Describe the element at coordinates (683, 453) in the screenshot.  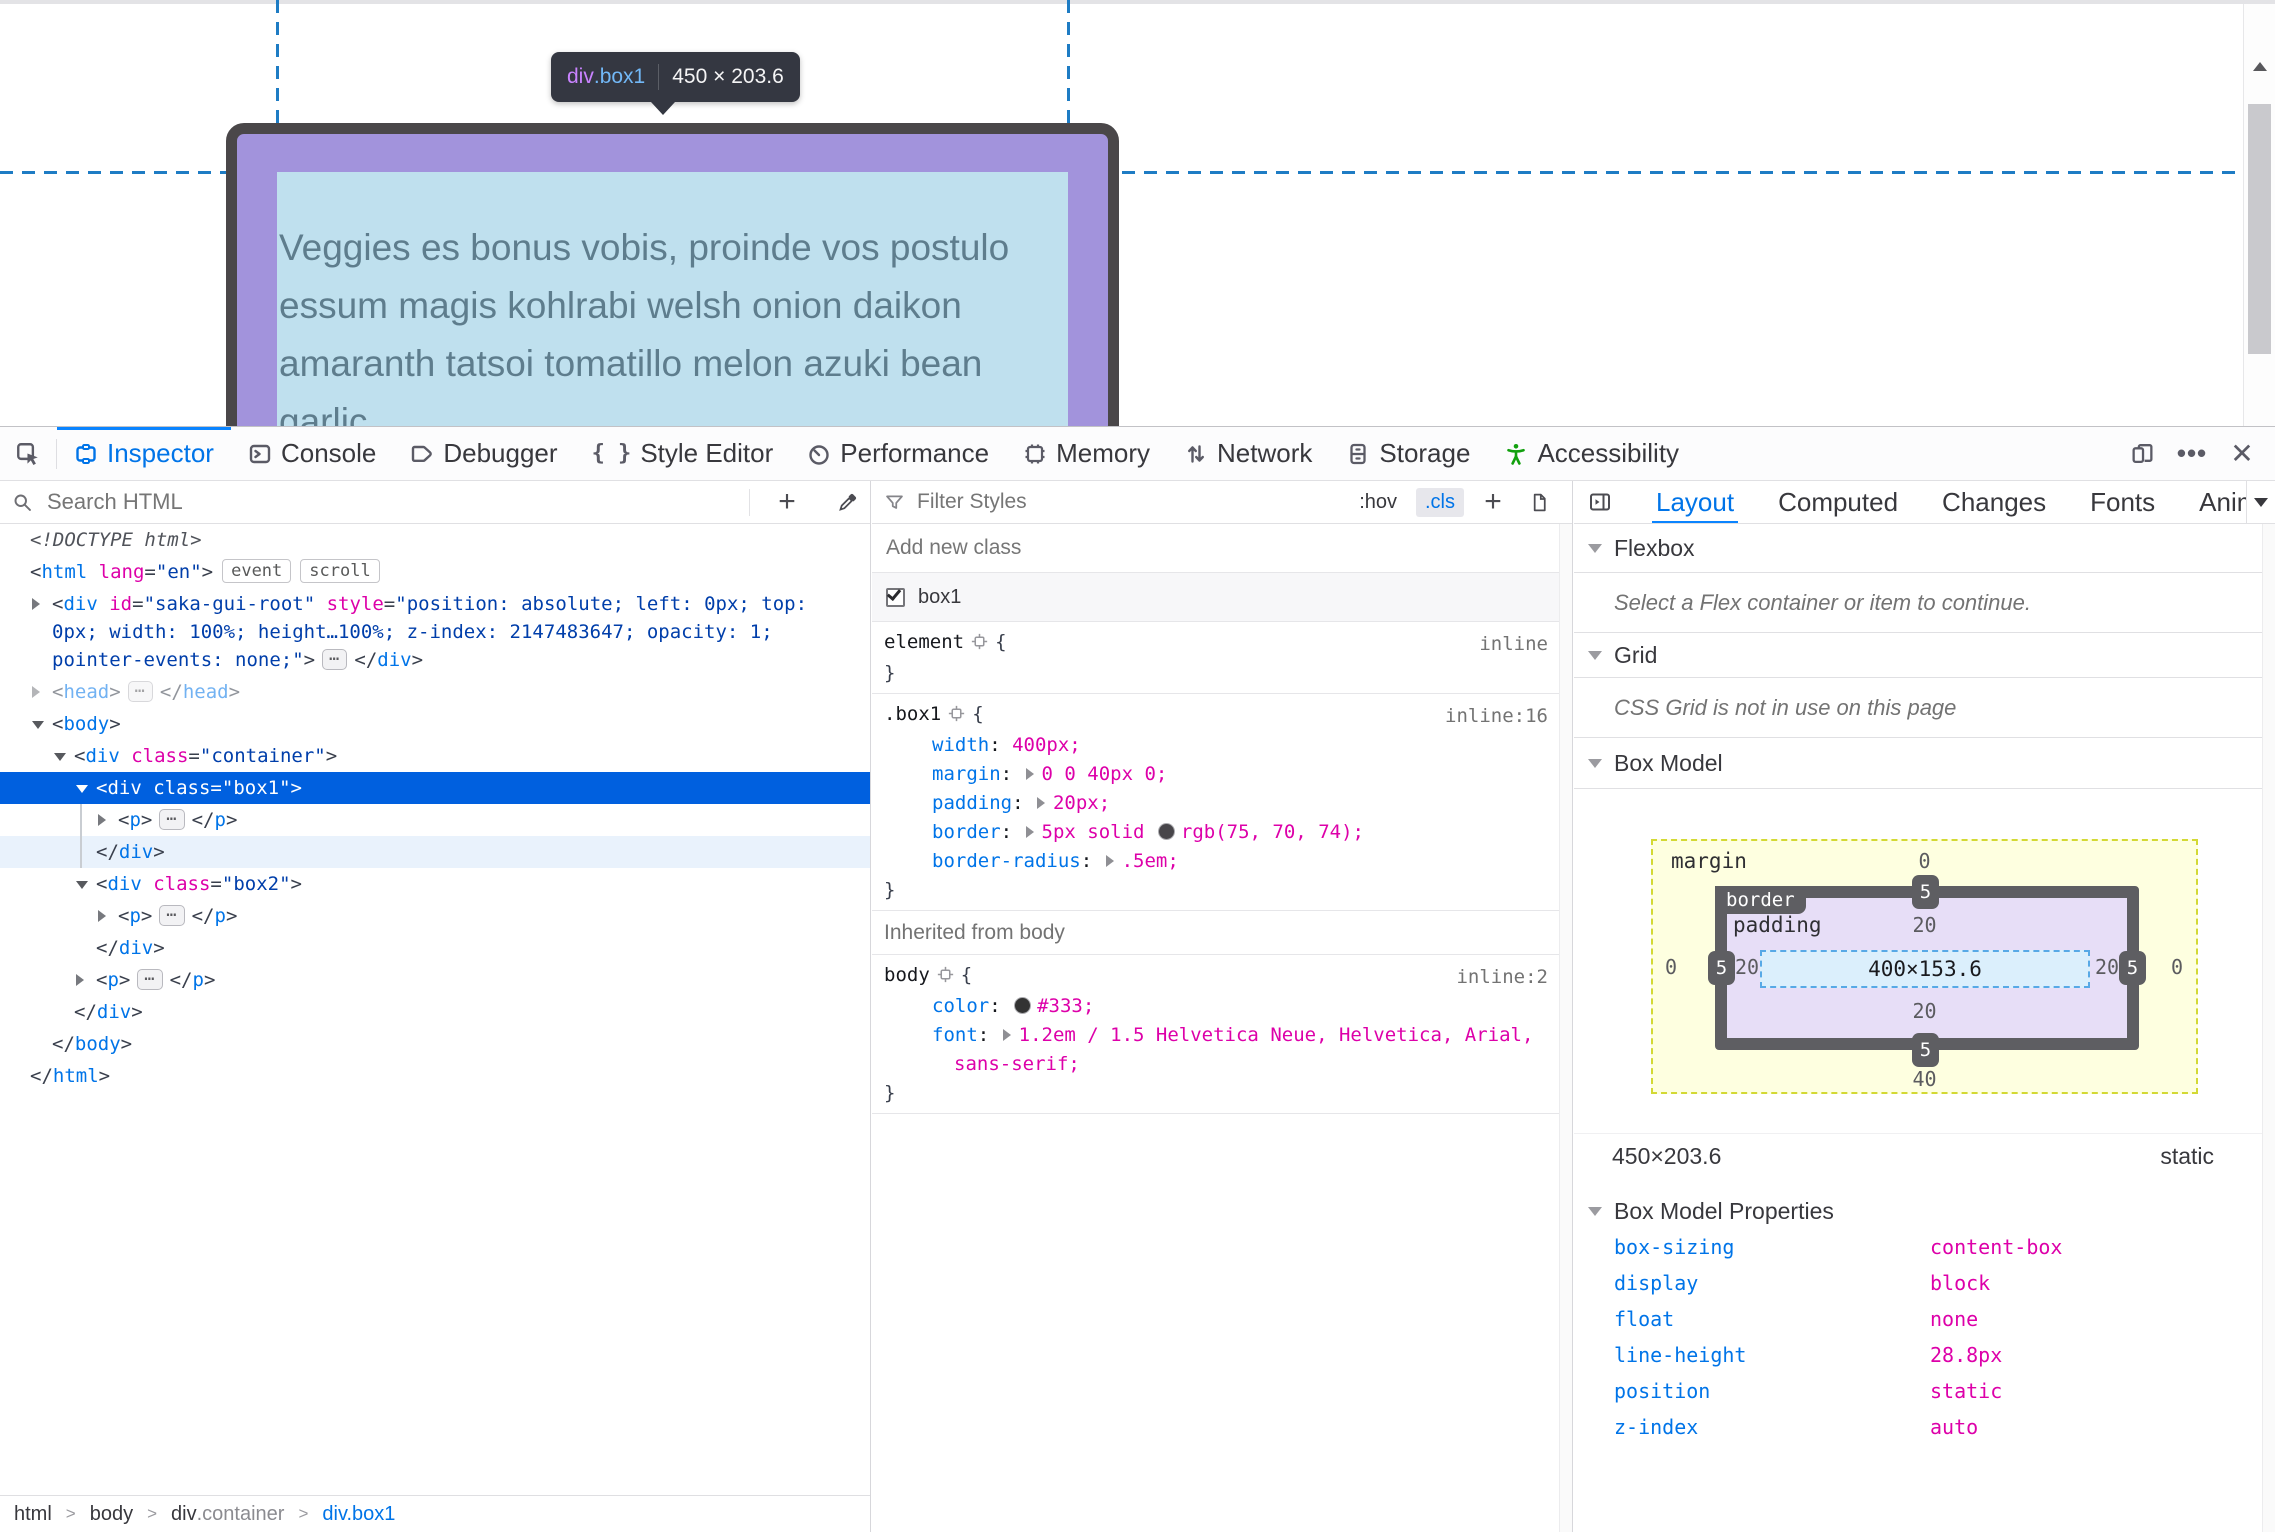
I see `tab-style-editor: { } Style Editor` at that location.